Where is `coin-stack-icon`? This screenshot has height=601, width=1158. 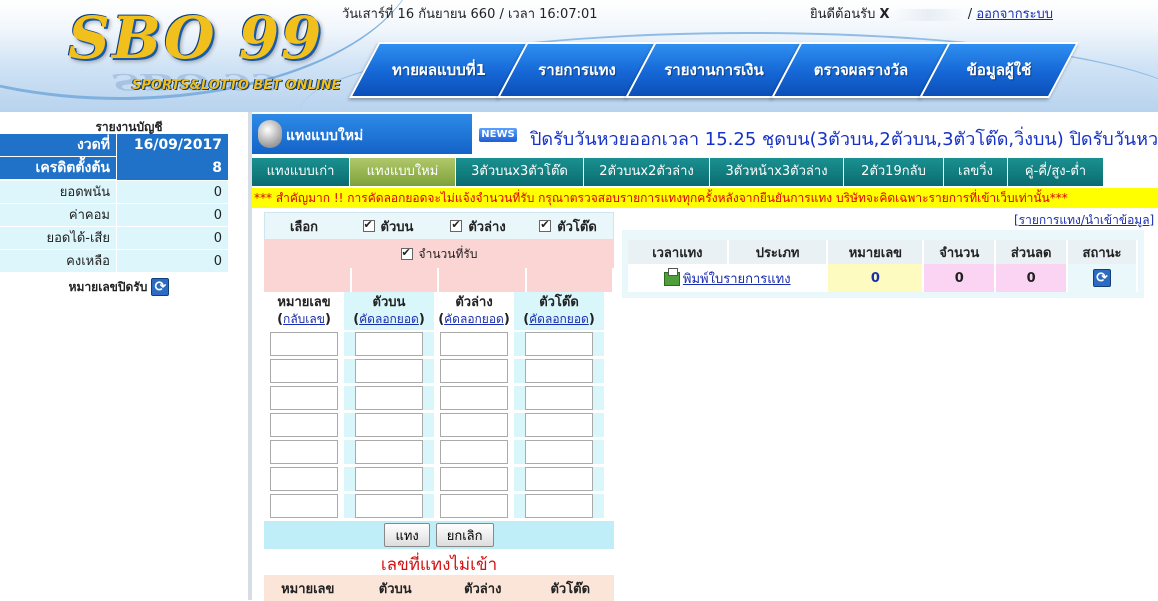 coin-stack-icon is located at coordinates (270, 134).